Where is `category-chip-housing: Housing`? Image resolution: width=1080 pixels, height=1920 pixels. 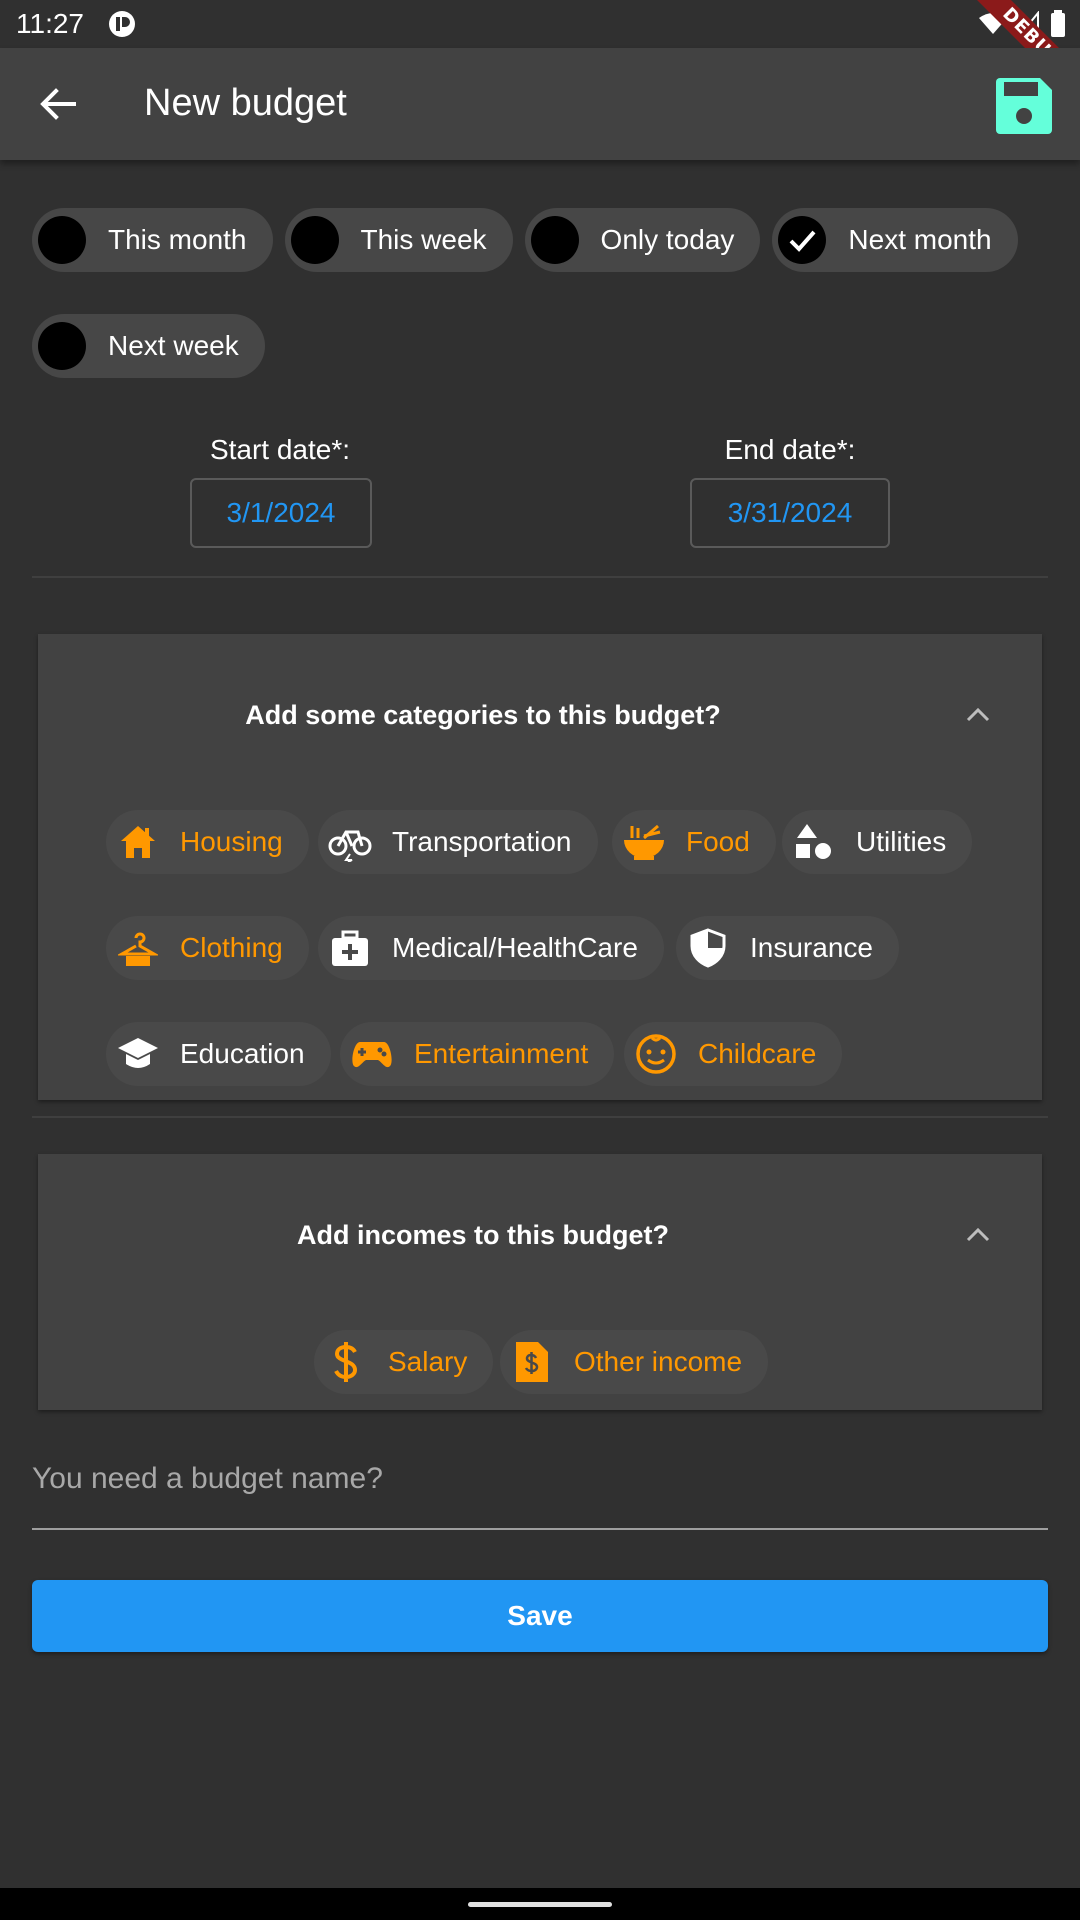
category-chip-housing: Housing is located at coordinates (207, 842).